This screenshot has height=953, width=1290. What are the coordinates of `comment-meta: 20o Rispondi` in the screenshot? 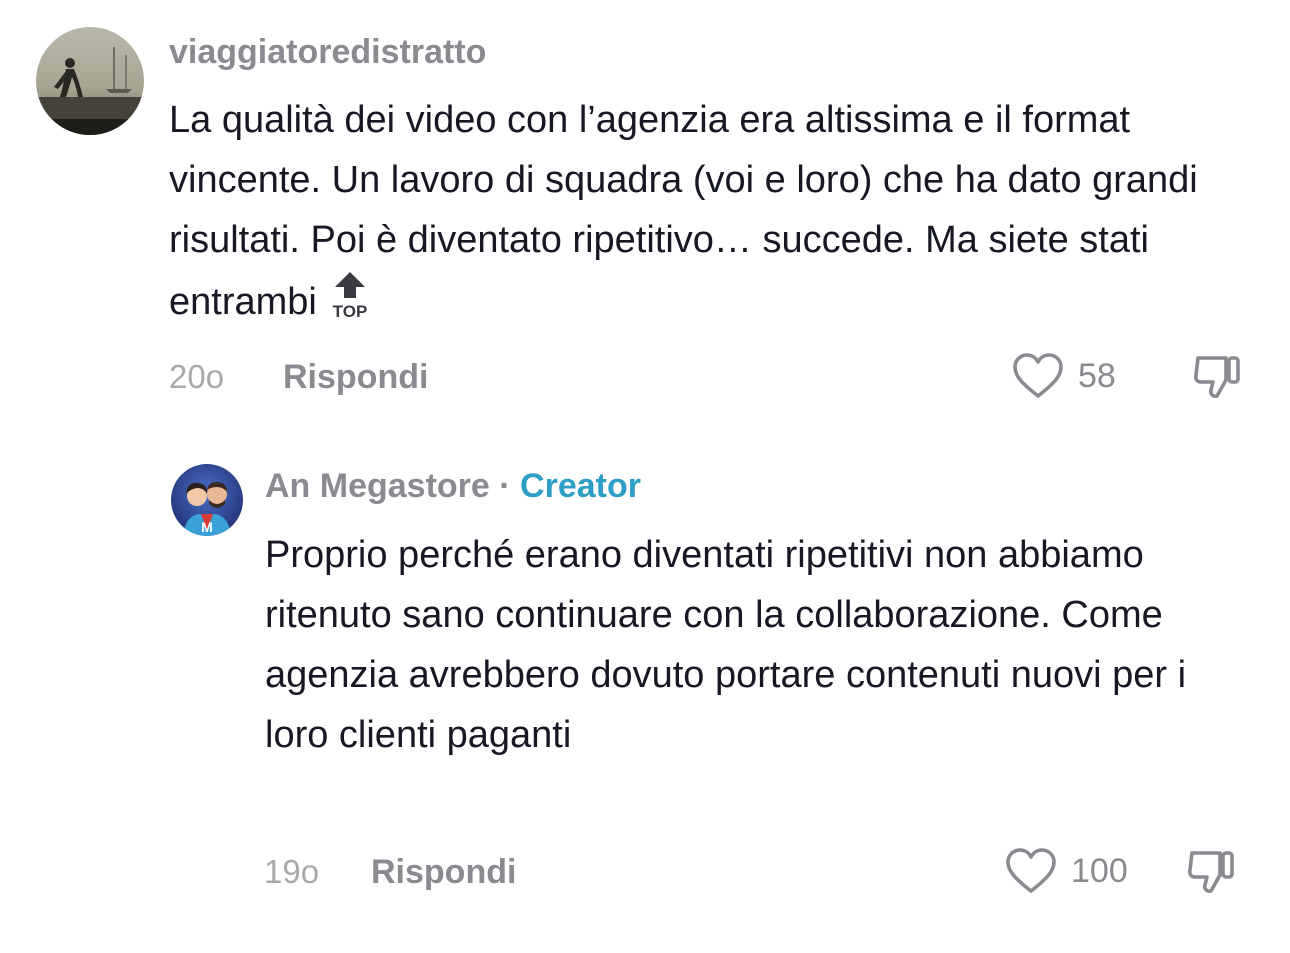 It's located at (298, 377).